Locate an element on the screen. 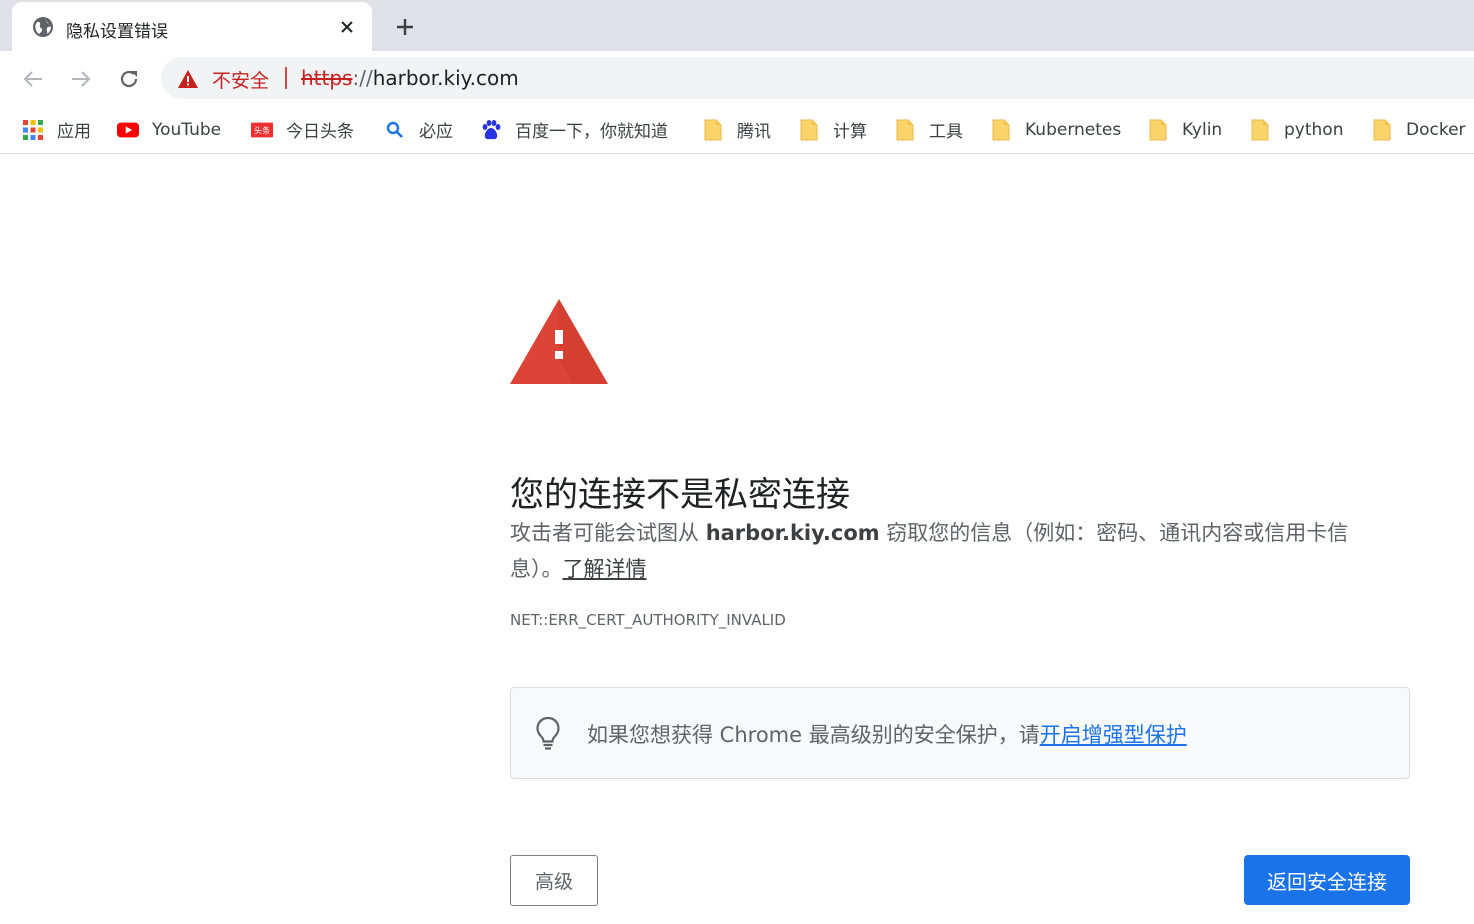 The image size is (1474, 924). plus-icon is located at coordinates (405, 27).